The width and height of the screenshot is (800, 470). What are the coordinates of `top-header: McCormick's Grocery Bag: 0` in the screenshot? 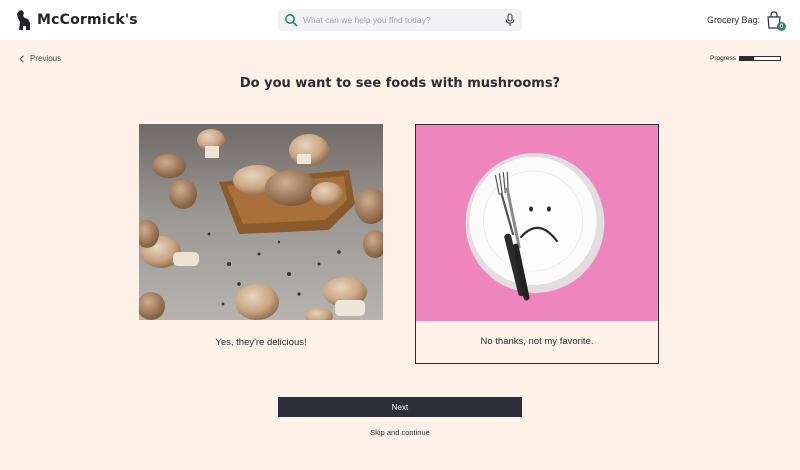 It's located at (400, 20).